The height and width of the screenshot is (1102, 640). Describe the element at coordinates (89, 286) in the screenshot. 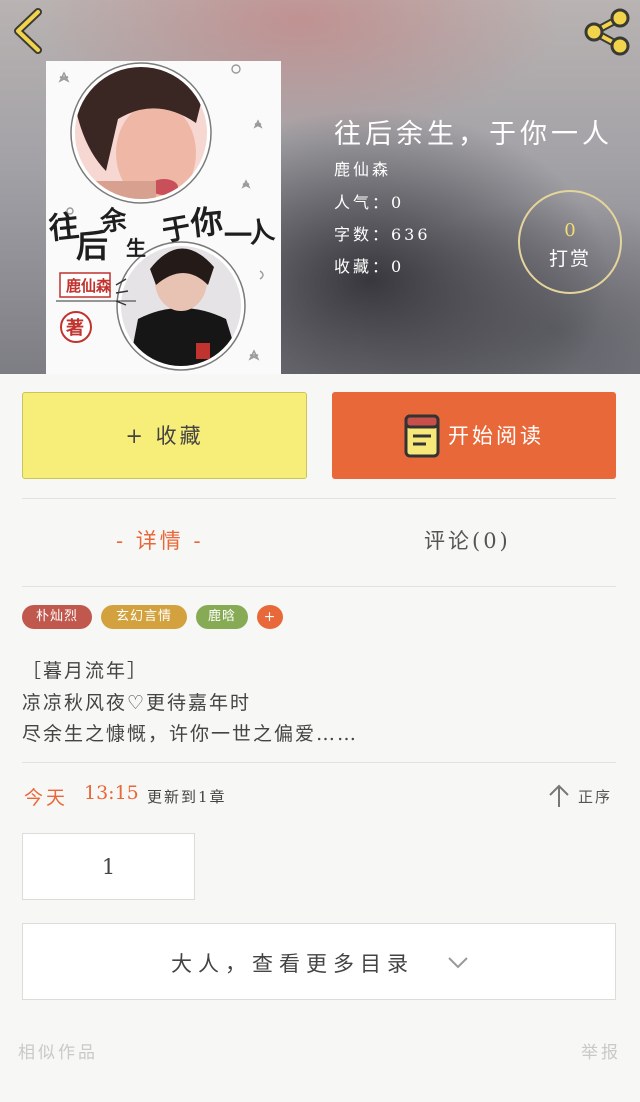

I see `cover-author-badge: 鹿仙森` at that location.